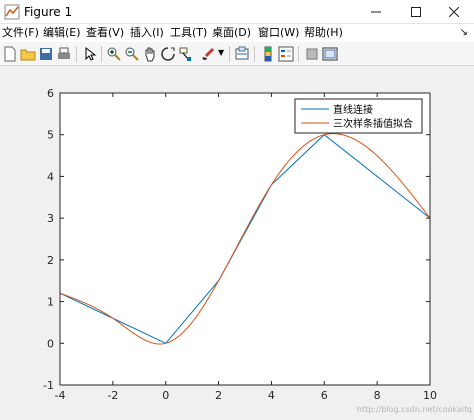 Image resolution: width=474 pixels, height=420 pixels. Describe the element at coordinates (168, 54) in the screenshot. I see `rotate-3d-icon` at that location.